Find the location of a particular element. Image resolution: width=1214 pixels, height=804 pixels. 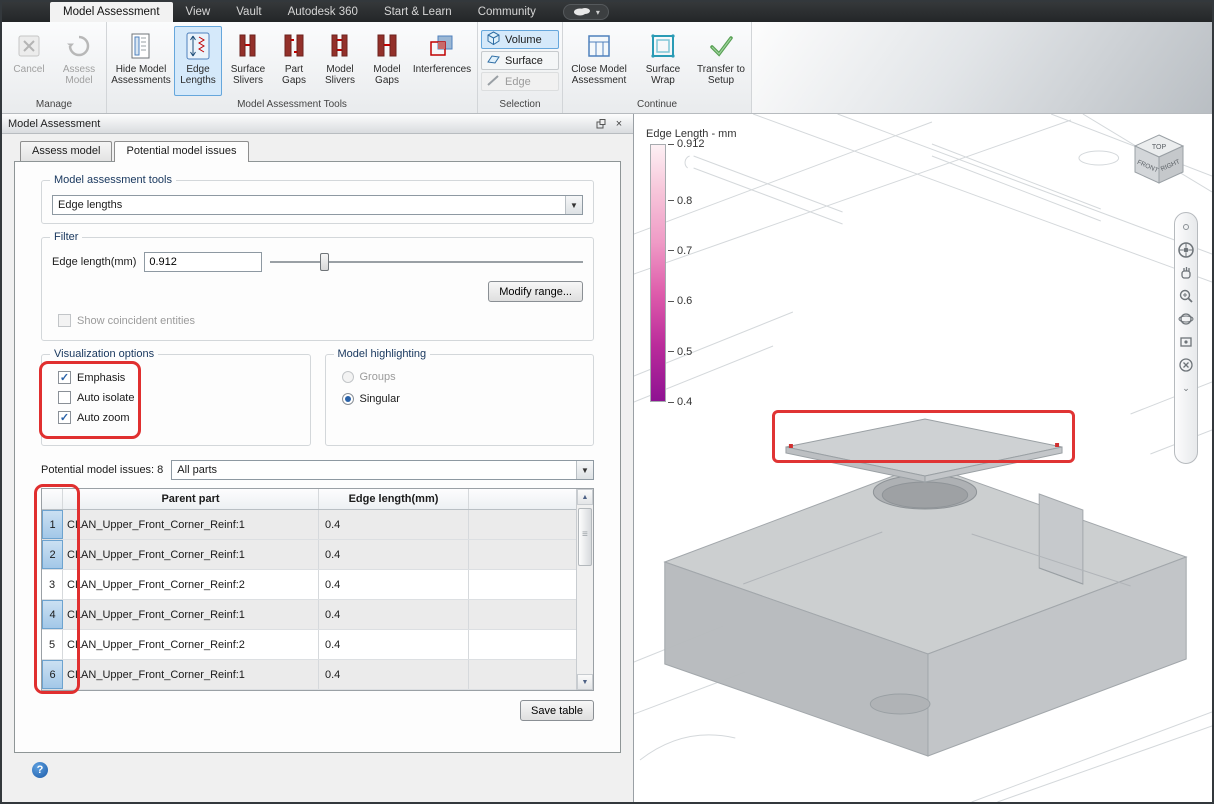

row-header: 1 is located at coordinates (52, 524).